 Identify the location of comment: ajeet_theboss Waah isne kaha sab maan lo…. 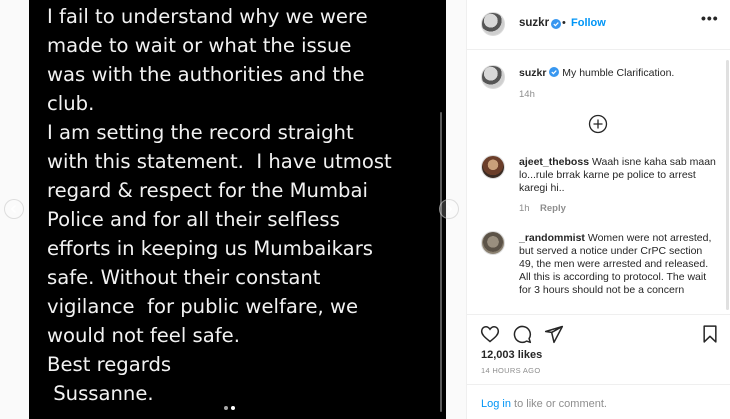
(619, 175).